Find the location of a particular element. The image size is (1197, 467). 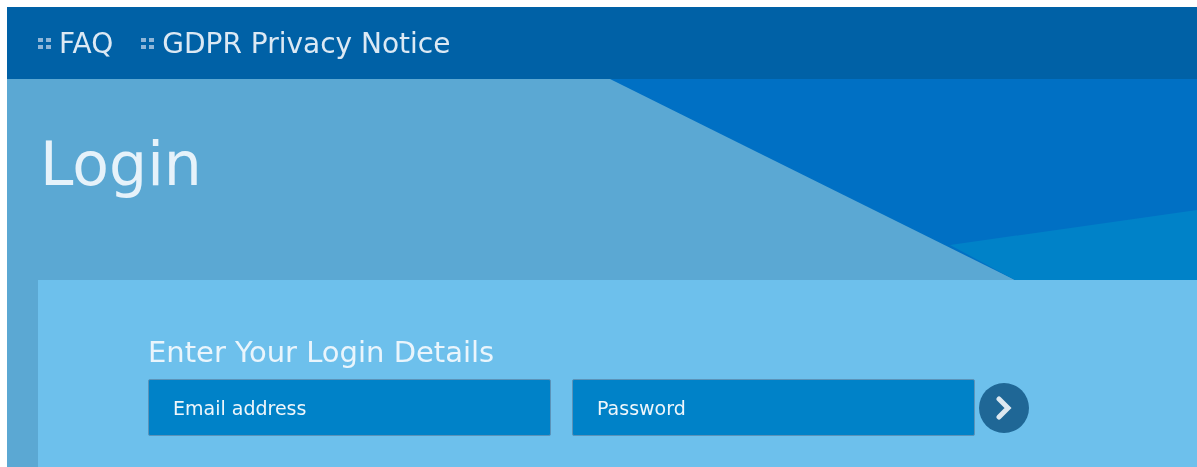

chevron-right-icon is located at coordinates (1004, 407).